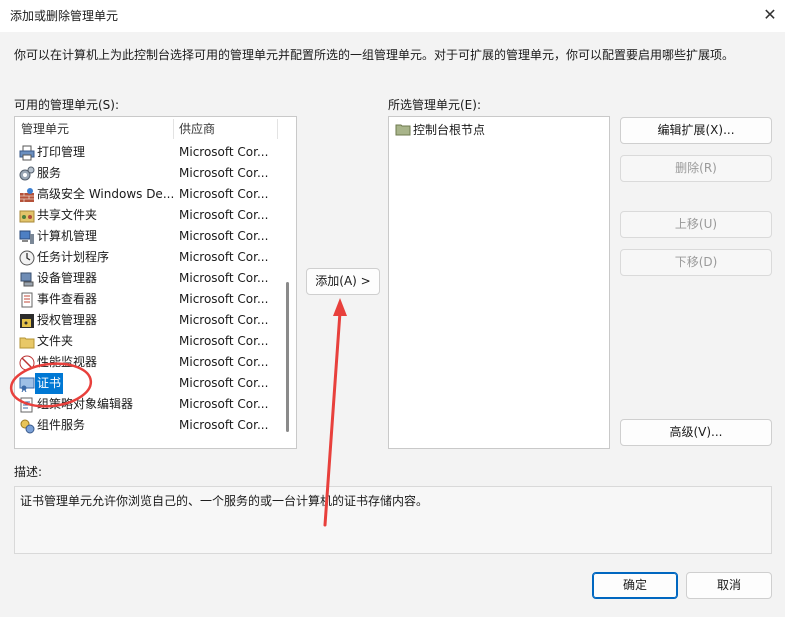  Describe the element at coordinates (696, 262) in the screenshot. I see `move-down-button: 下移(D)` at that location.